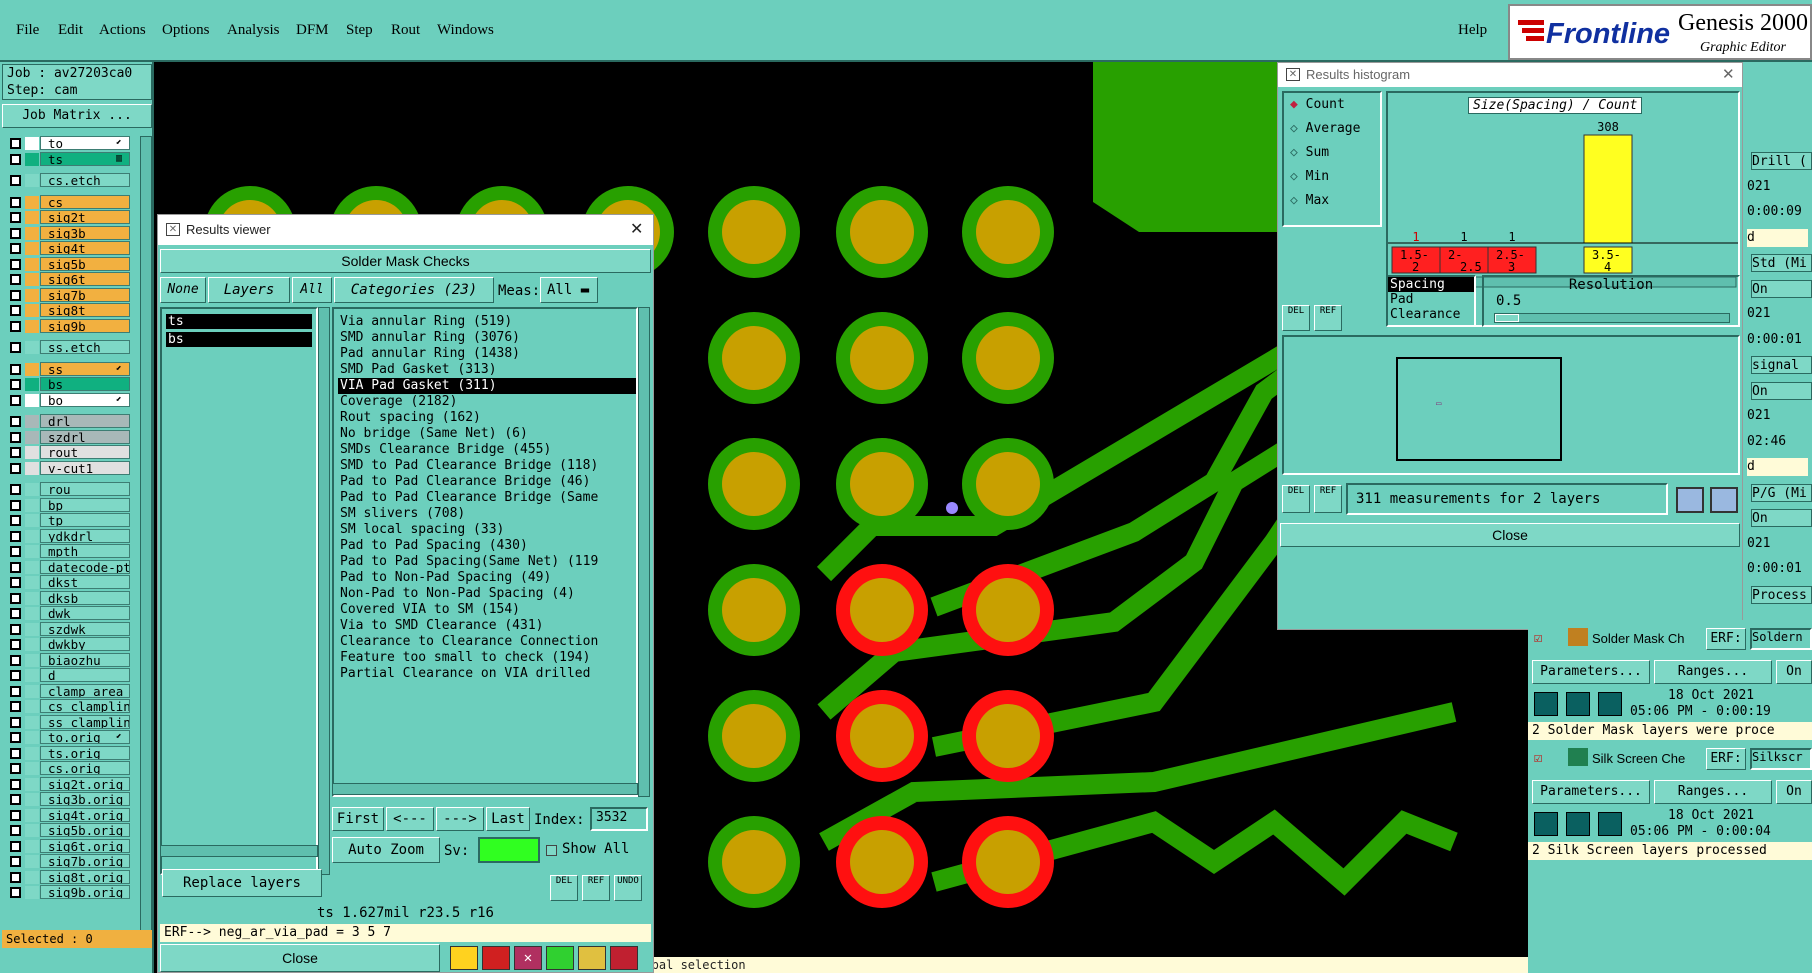 This screenshot has width=1812, height=973. Describe the element at coordinates (239, 591) in the screenshot. I see `layer-result-list: ts bs` at that location.